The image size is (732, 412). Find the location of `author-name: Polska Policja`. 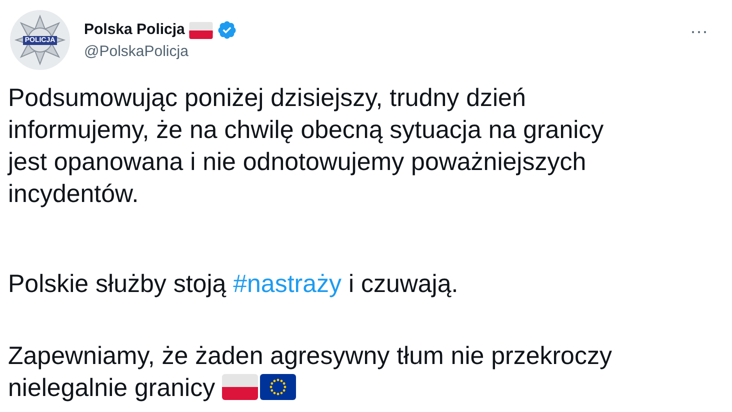

author-name: Polska Policja is located at coordinates (134, 30).